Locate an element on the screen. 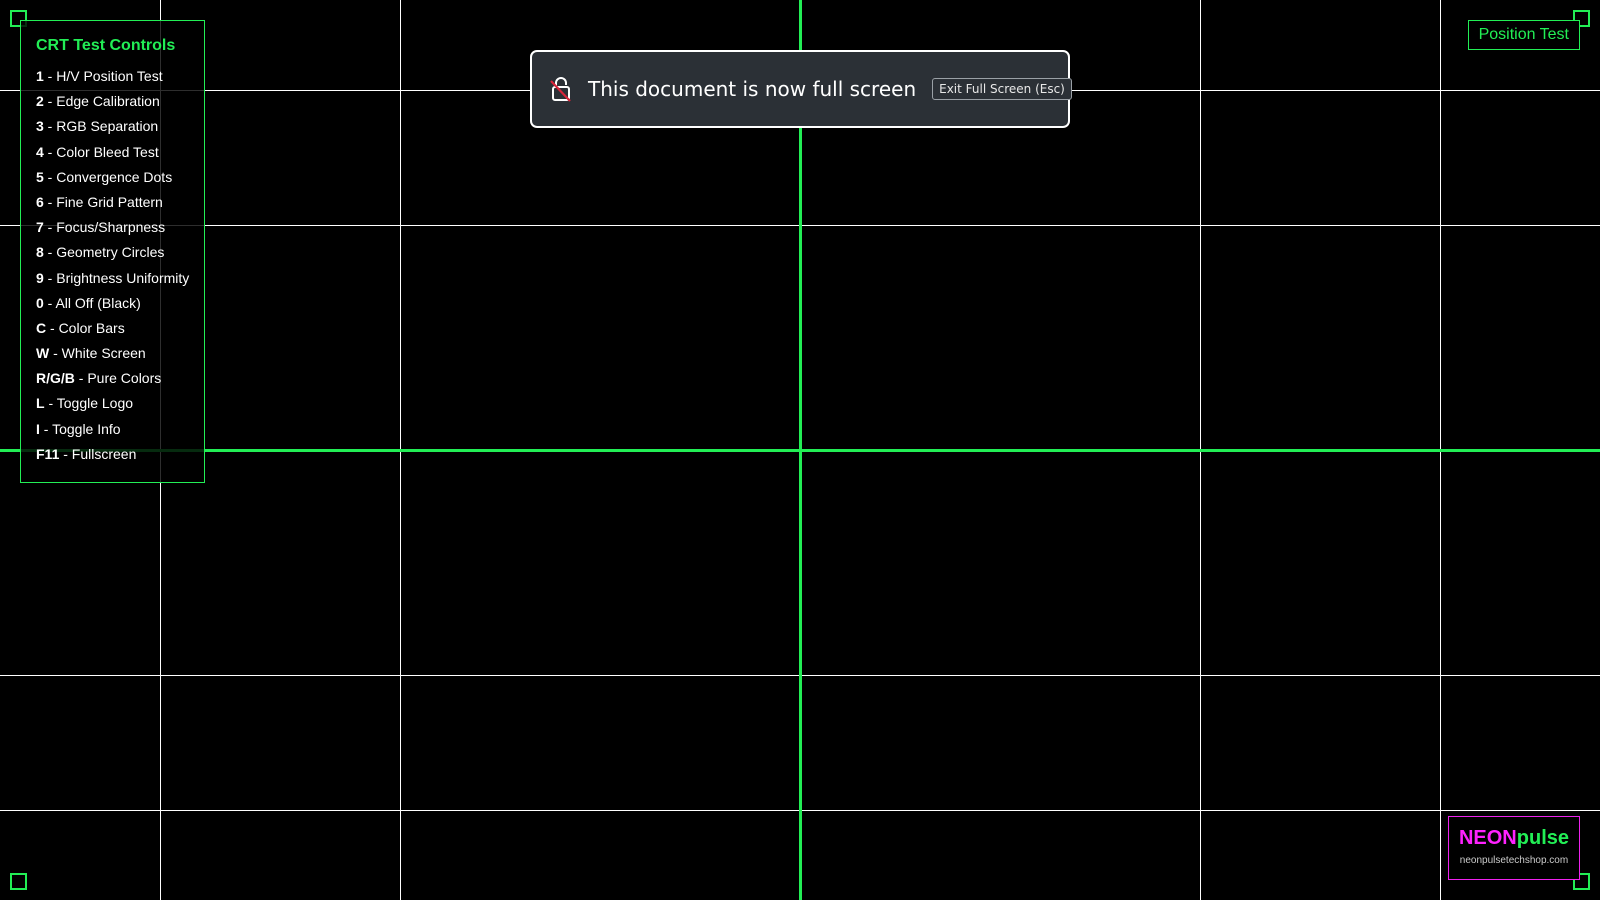  control-key: 9 is located at coordinates (40, 277).